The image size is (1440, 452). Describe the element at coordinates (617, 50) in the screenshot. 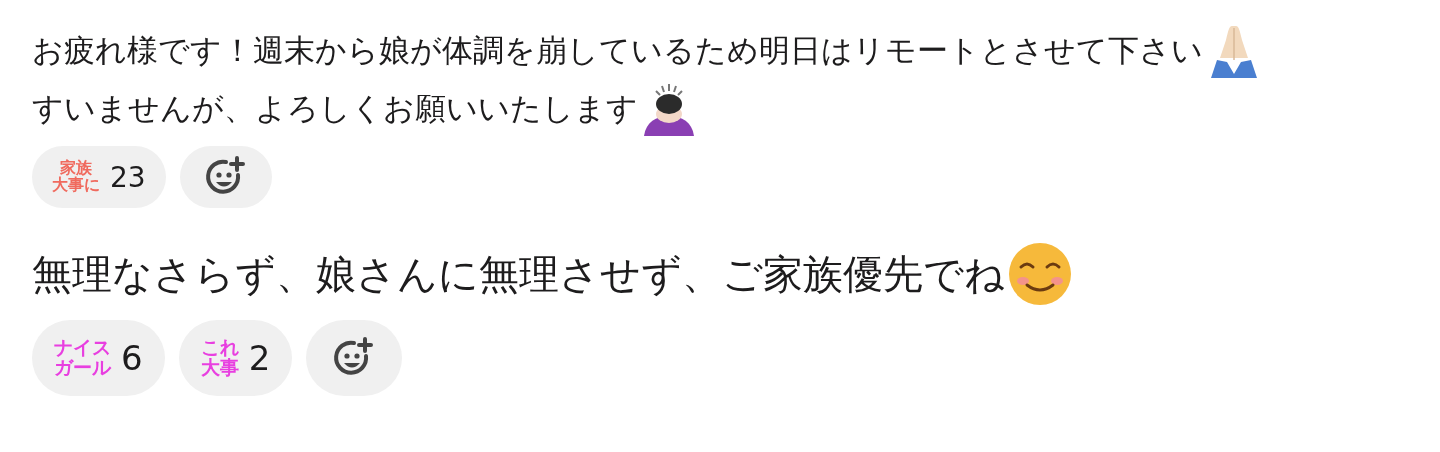

I see `message-text: お疲れ様です！週末から娘が体調を崩しているため明日はリモートとさせて下さい` at that location.